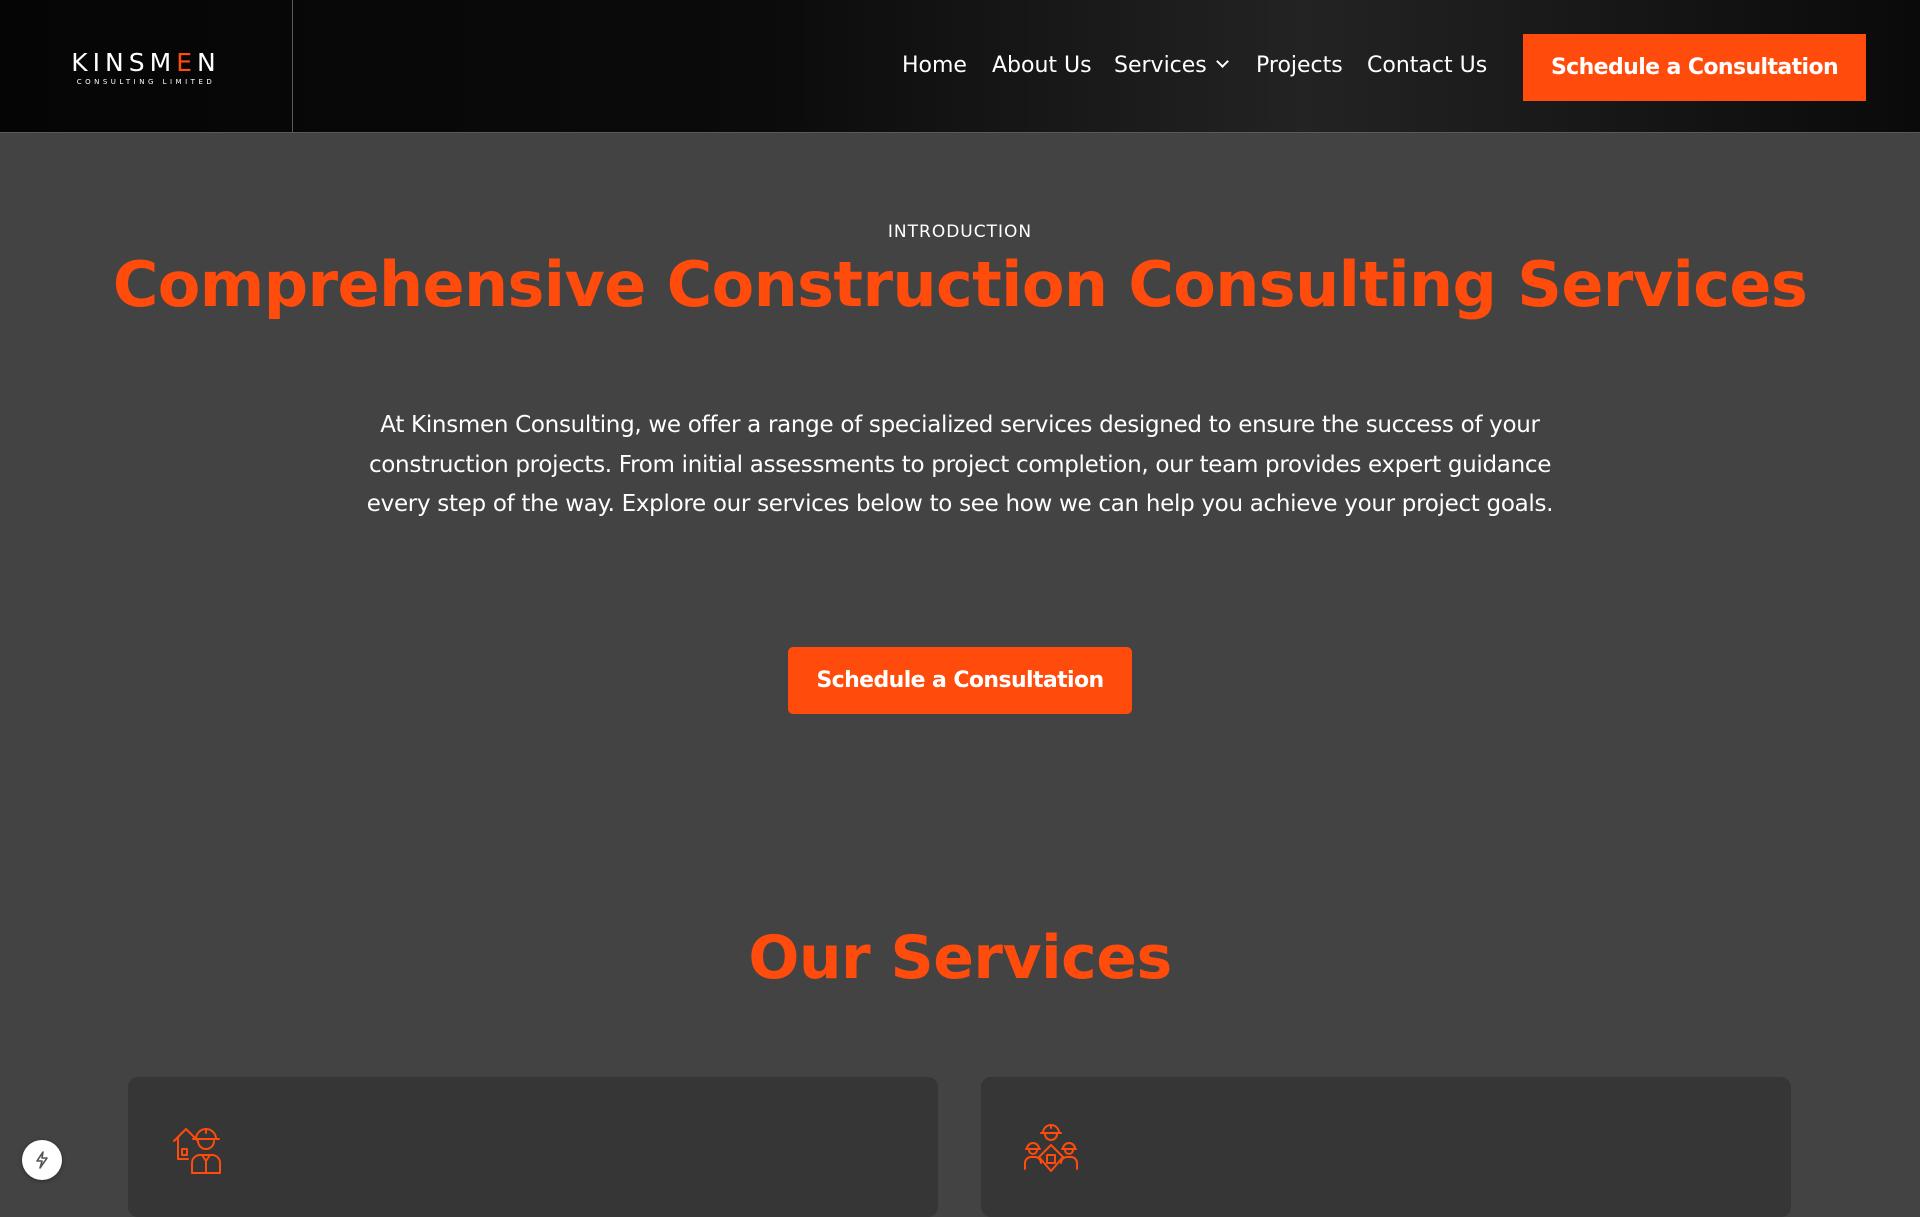 This screenshot has width=1920, height=1217. Describe the element at coordinates (1051, 1148) in the screenshot. I see `construction-team-icon` at that location.